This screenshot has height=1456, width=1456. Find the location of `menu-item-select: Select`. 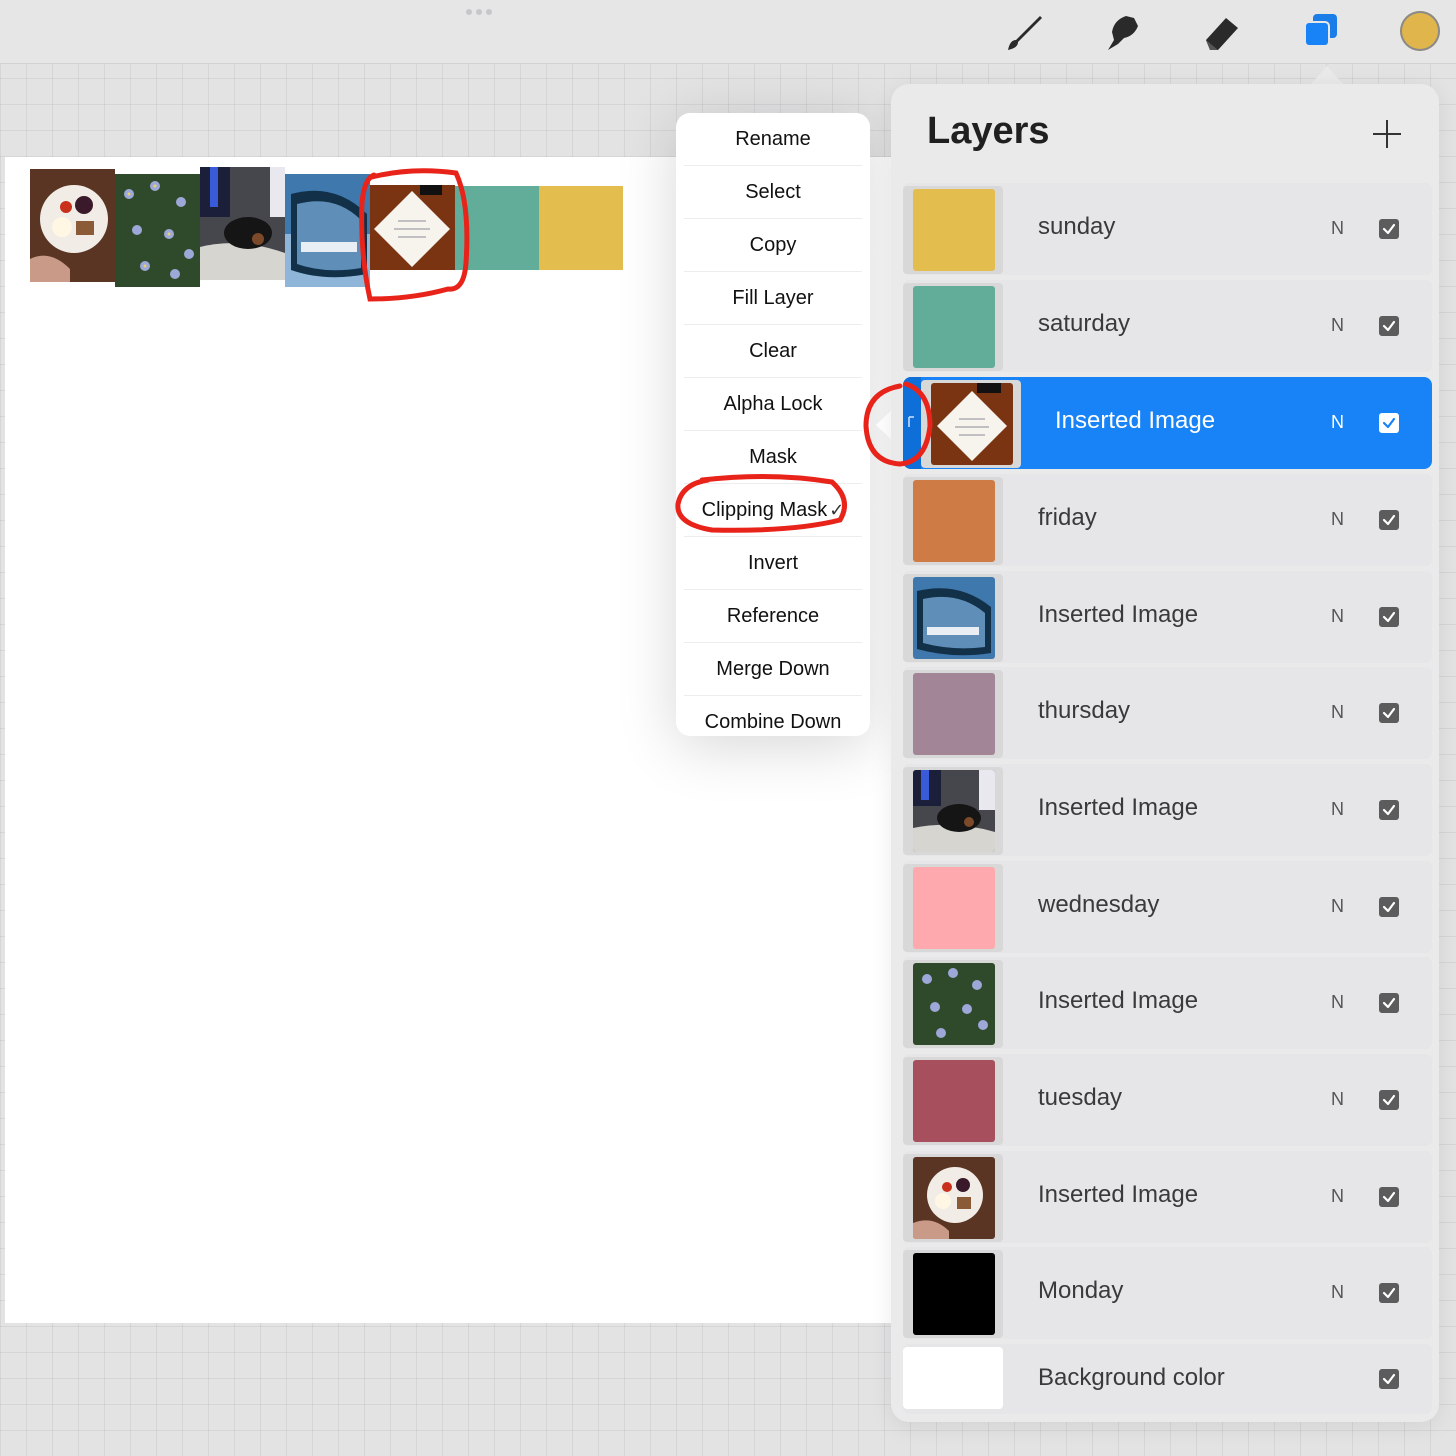

menu-item-select: Select is located at coordinates (773, 192).